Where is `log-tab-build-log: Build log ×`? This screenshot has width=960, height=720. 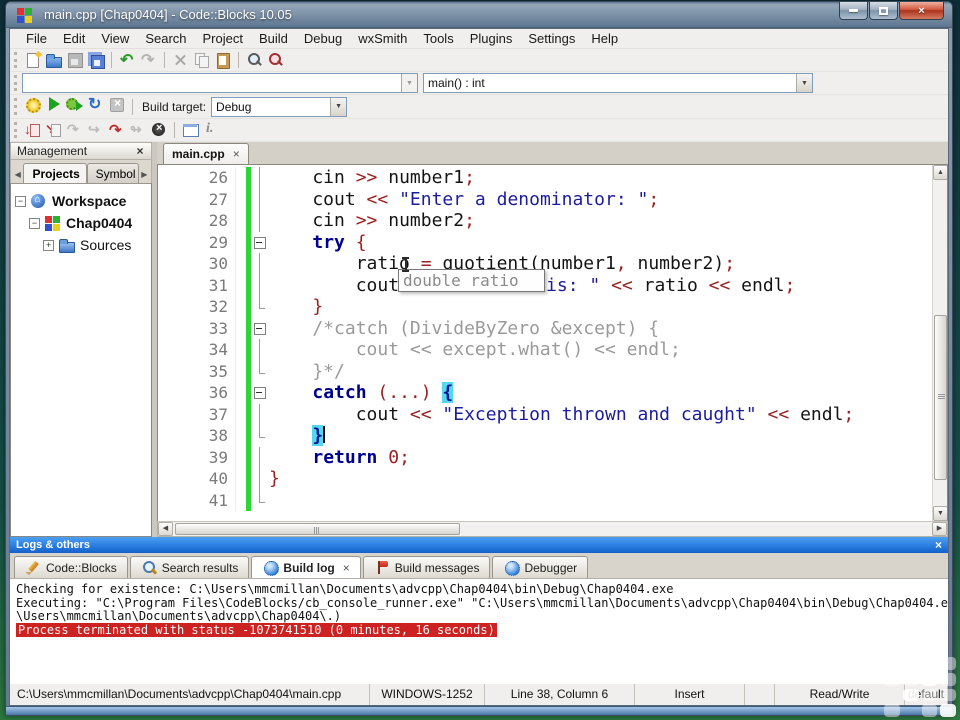 log-tab-build-log: Build log × is located at coordinates (306, 567).